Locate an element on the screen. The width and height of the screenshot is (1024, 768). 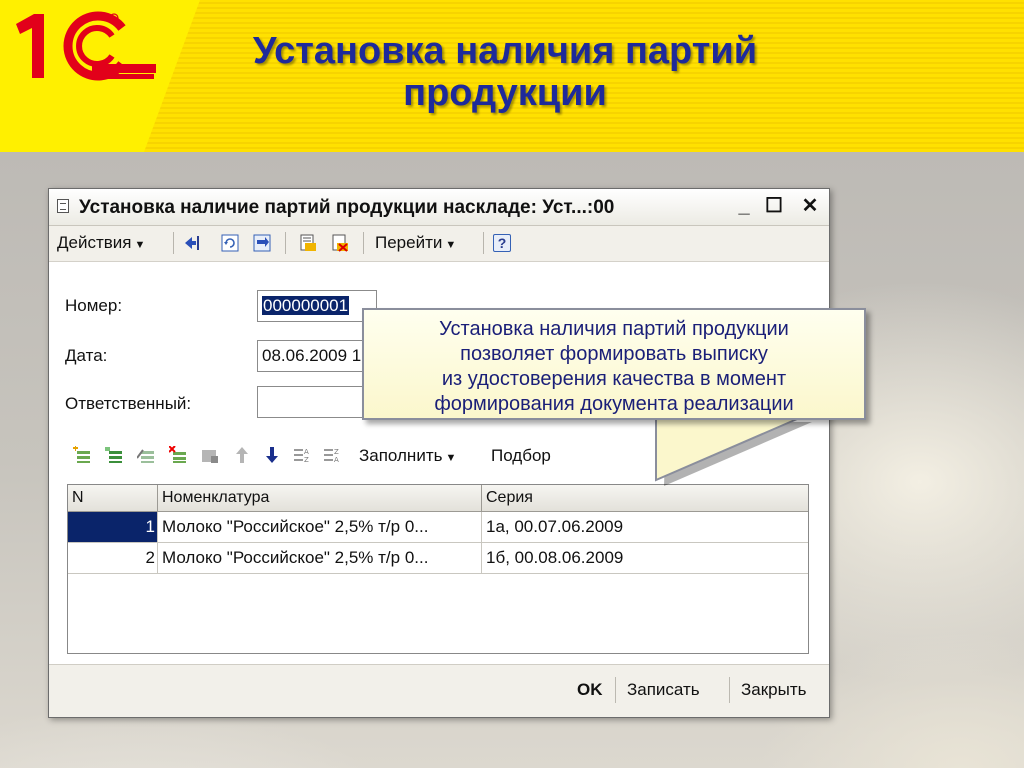
add-row-icon is located at coordinates (82, 455).